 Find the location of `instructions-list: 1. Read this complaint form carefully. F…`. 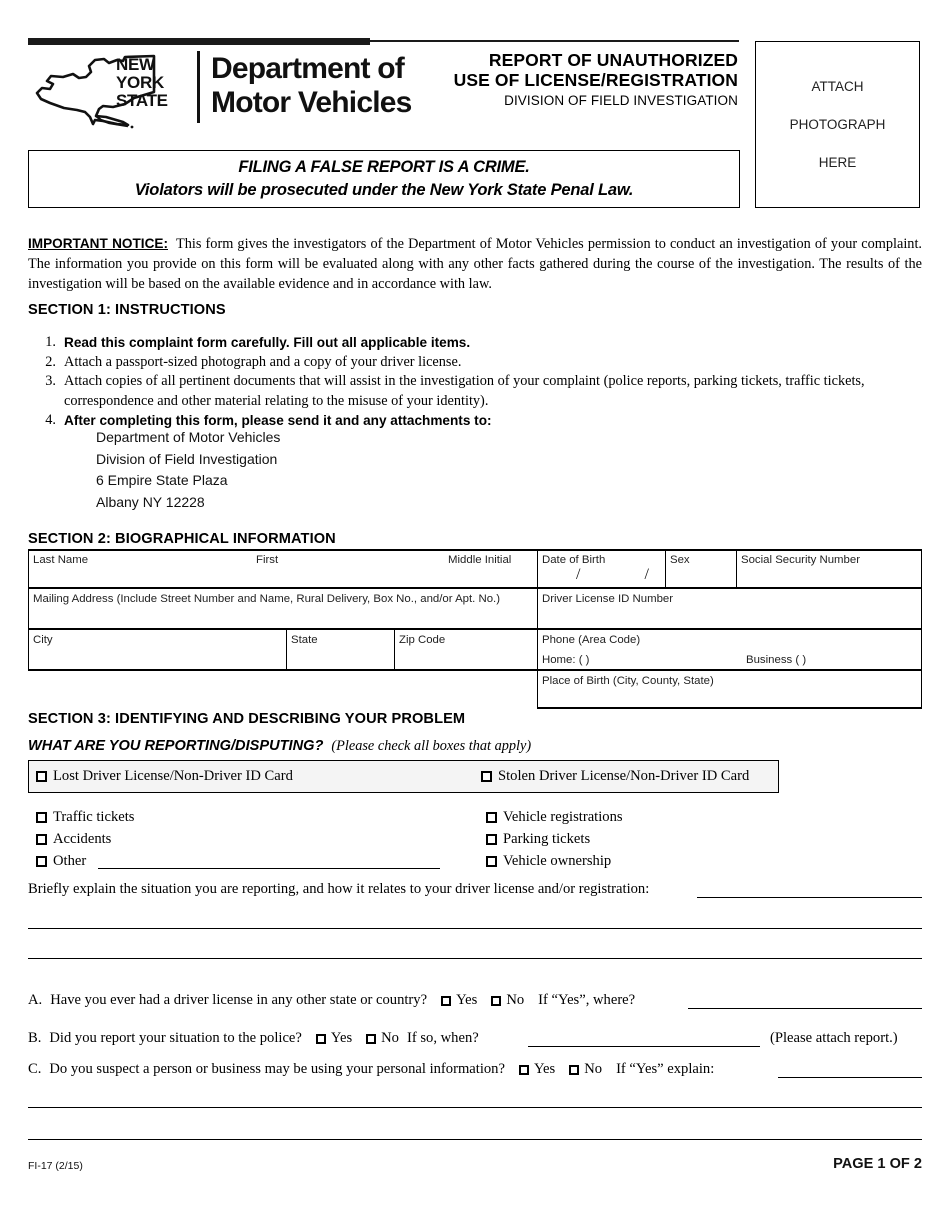

instructions-list: 1. Read this complaint form carefully. F… is located at coordinates (482, 382).